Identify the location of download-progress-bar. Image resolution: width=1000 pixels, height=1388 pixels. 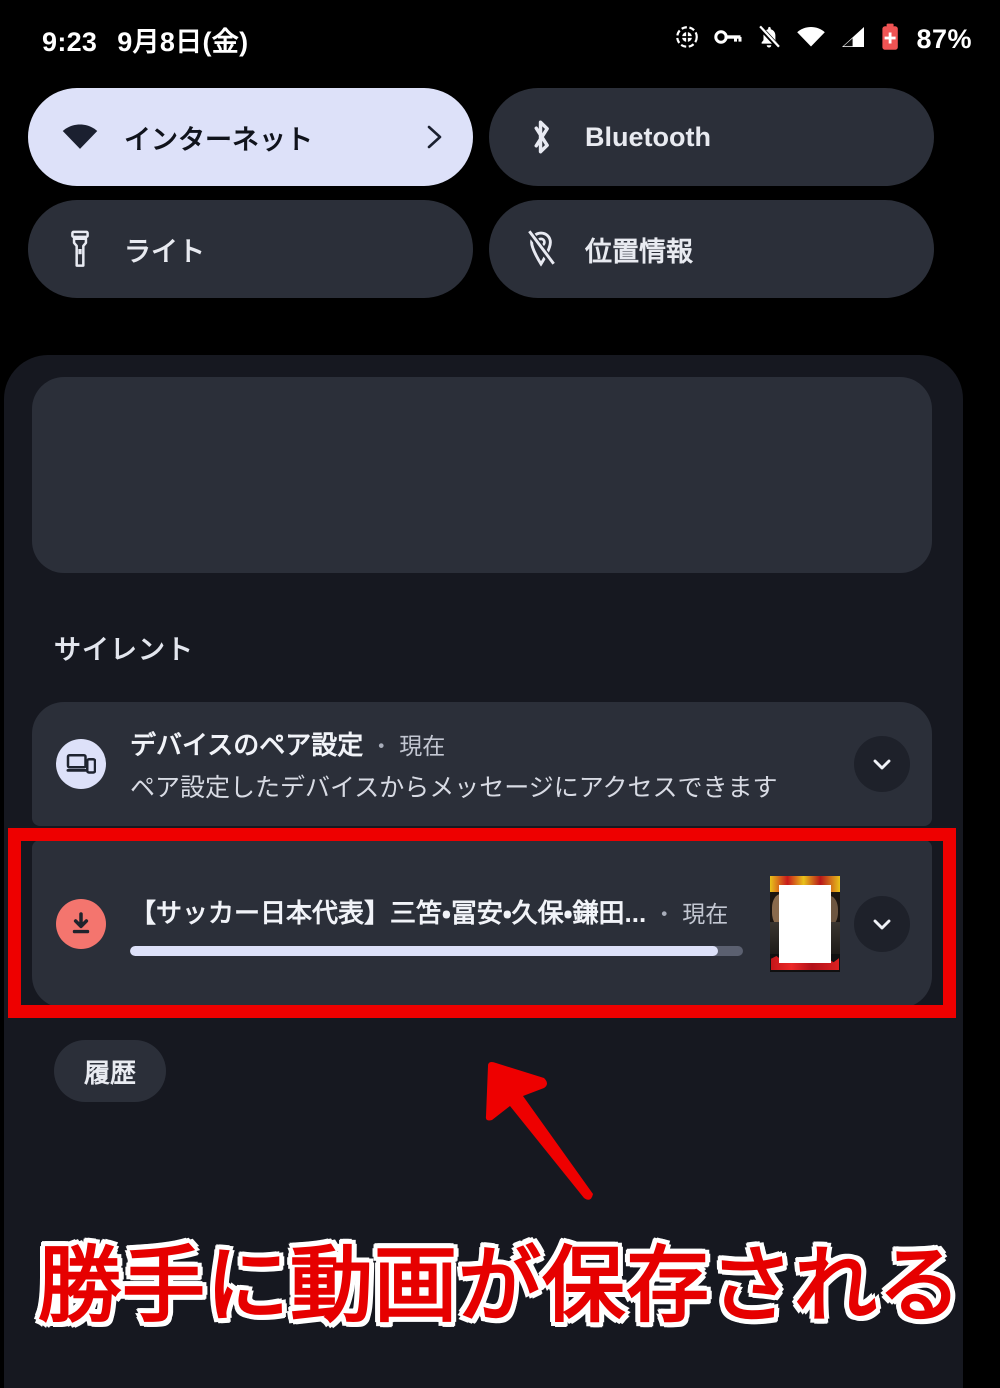
(436, 950).